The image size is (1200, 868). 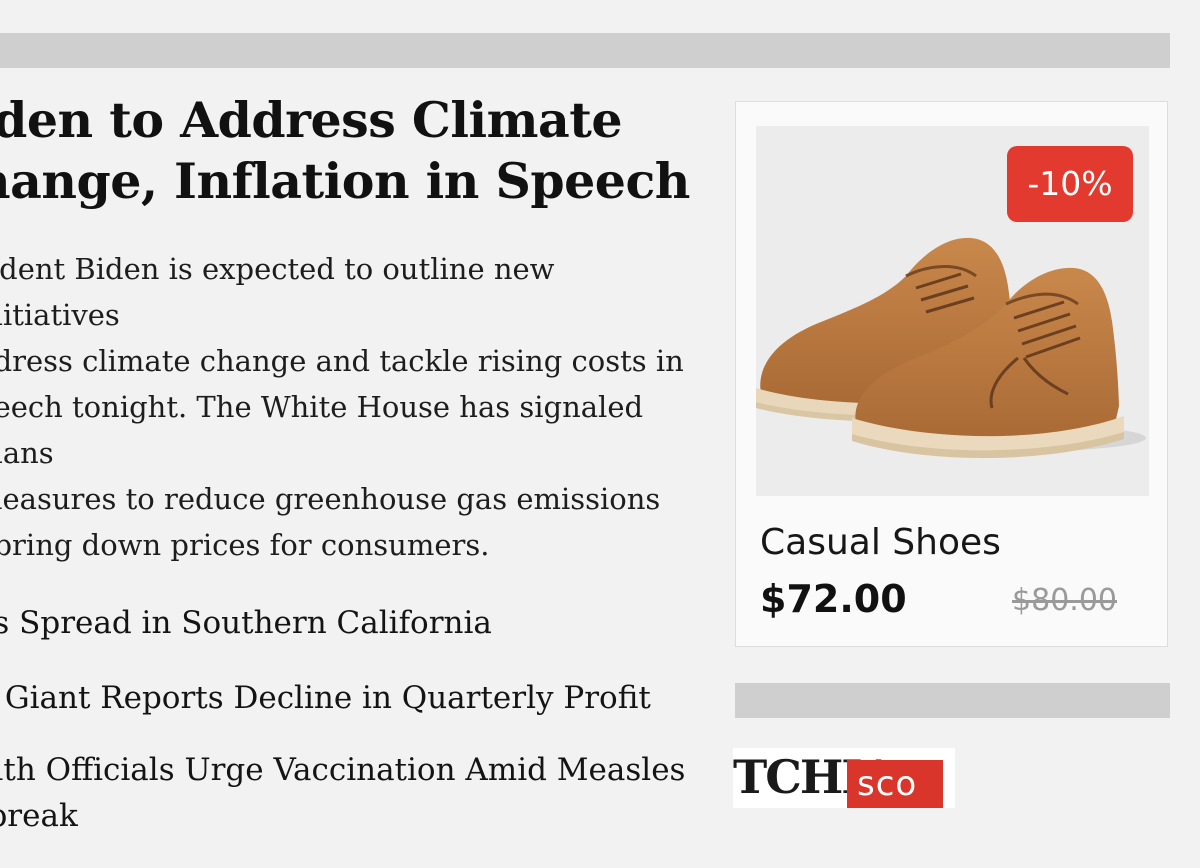 I want to click on brand-logo-tag: sco, so click(x=895, y=784).